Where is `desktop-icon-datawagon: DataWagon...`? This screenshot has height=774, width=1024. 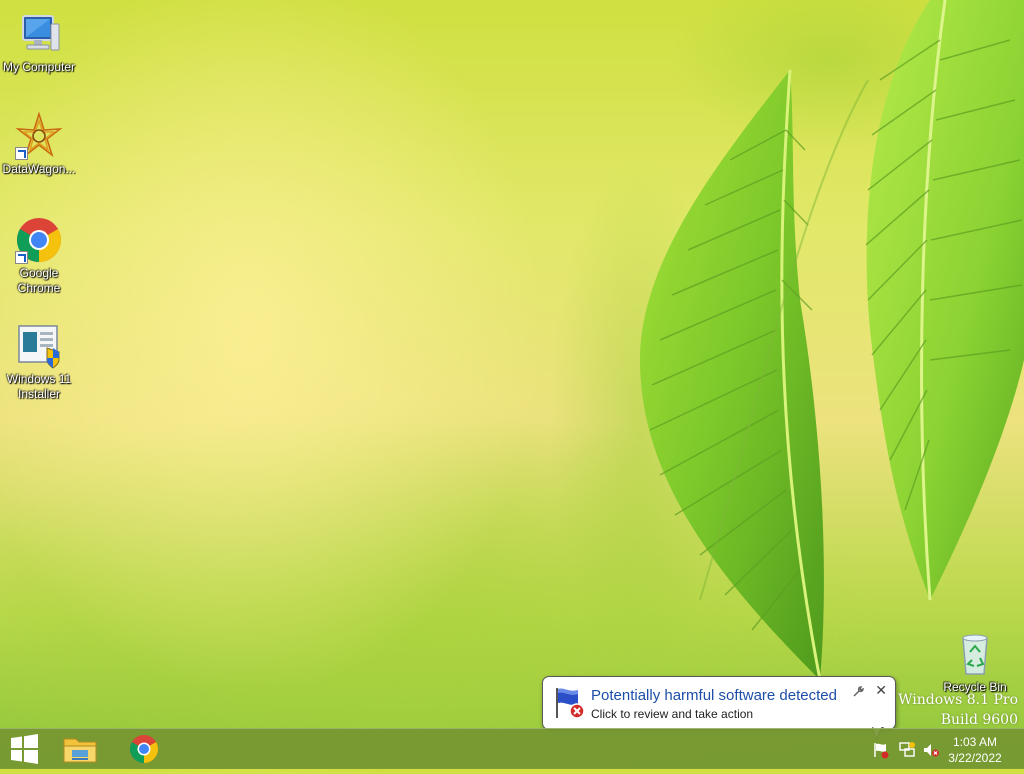 desktop-icon-datawagon: DataWagon... is located at coordinates (39, 144).